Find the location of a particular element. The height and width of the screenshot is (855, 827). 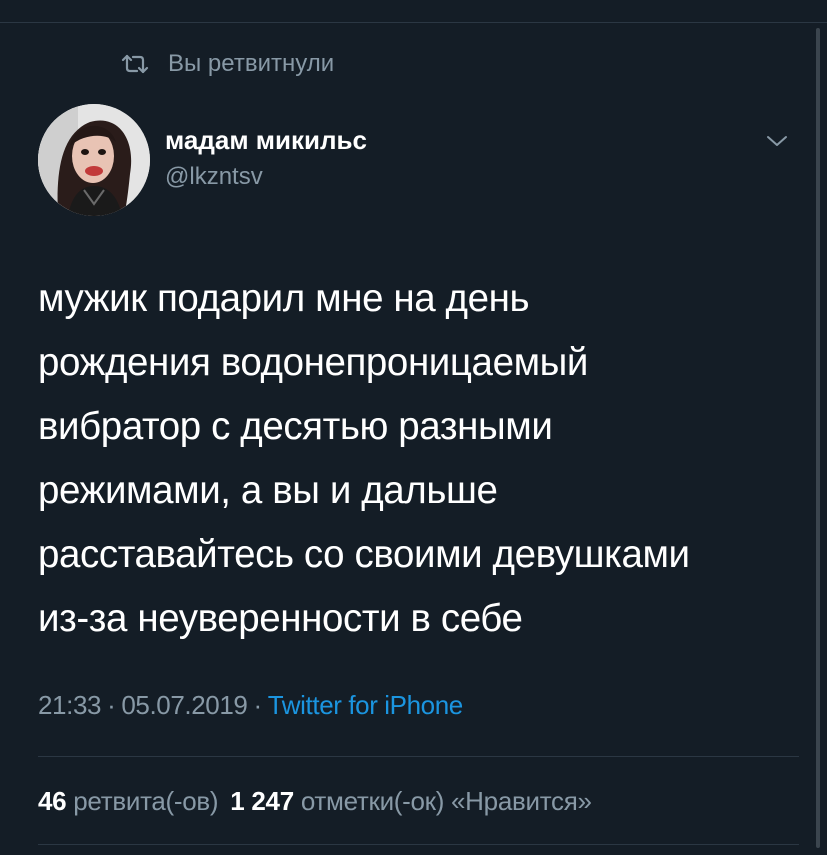

retweet-icon is located at coordinates (135, 64).